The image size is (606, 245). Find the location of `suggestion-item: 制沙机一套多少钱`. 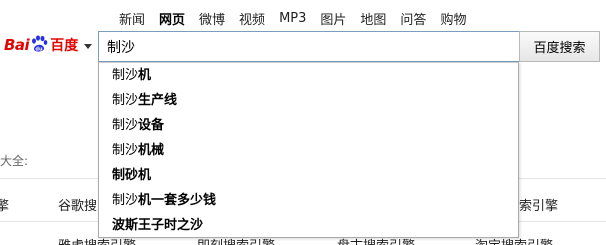

suggestion-item: 制沙机一套多少钱 is located at coordinates (308, 200).